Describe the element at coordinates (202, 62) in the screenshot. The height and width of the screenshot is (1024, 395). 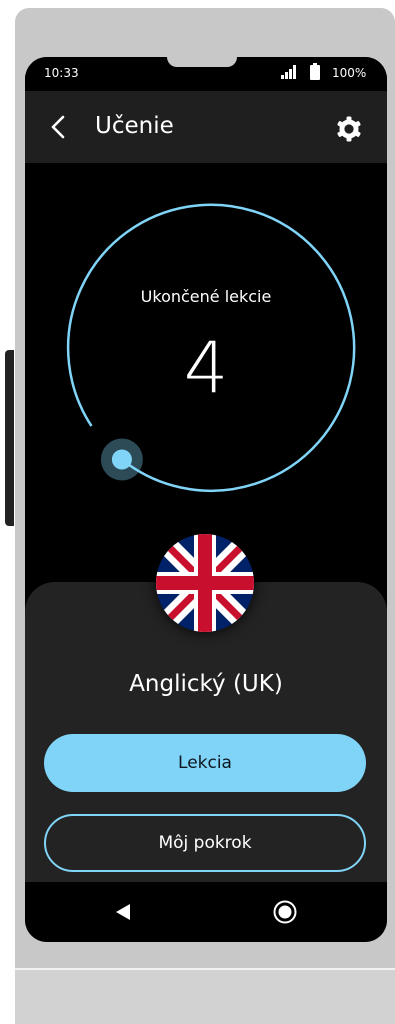
I see `camera-notch` at that location.